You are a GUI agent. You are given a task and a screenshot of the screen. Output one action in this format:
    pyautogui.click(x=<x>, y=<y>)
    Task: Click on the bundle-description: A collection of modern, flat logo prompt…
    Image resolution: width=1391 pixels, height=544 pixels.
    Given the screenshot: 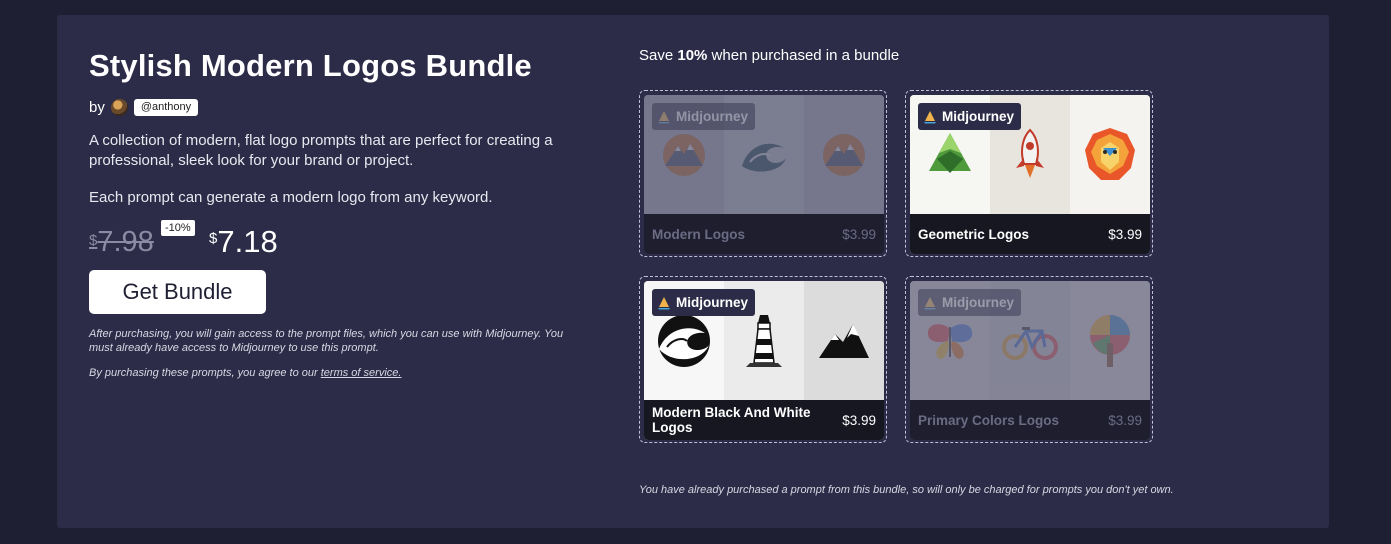 What is the action you would take?
    pyautogui.click(x=321, y=150)
    